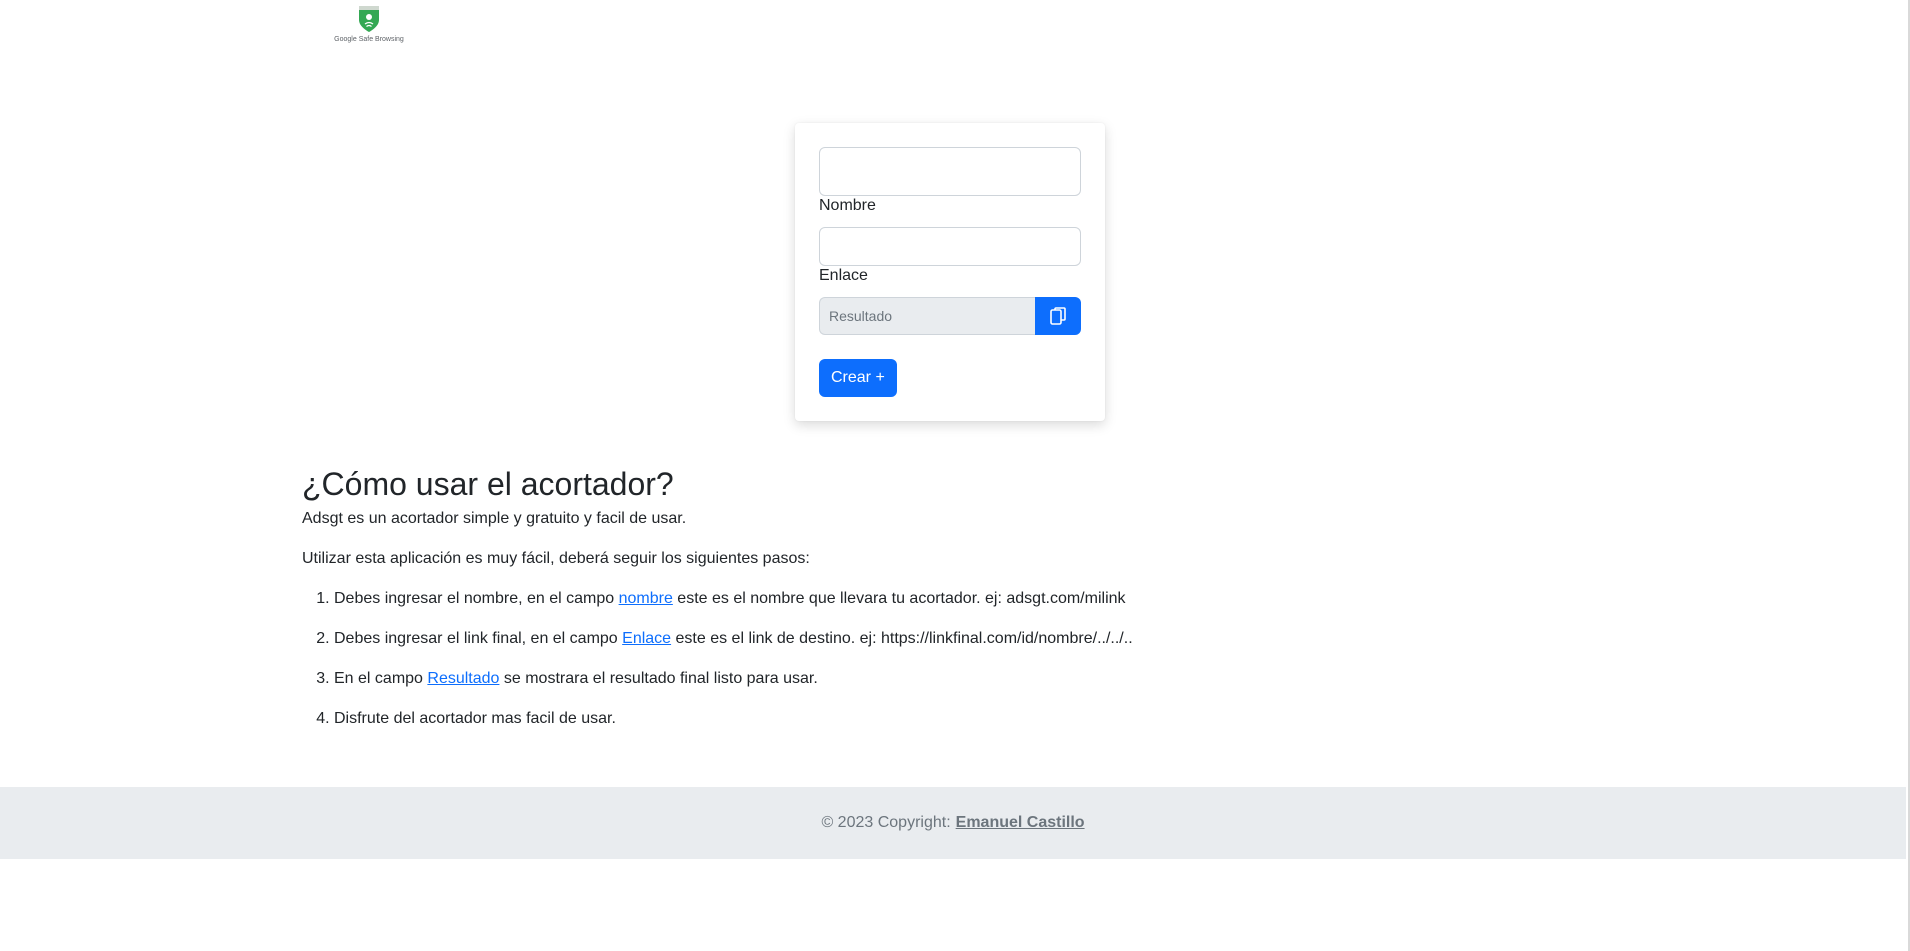 This screenshot has height=951, width=1910. Describe the element at coordinates (369, 39) in the screenshot. I see `logo-text: Google Safe Browsing` at that location.